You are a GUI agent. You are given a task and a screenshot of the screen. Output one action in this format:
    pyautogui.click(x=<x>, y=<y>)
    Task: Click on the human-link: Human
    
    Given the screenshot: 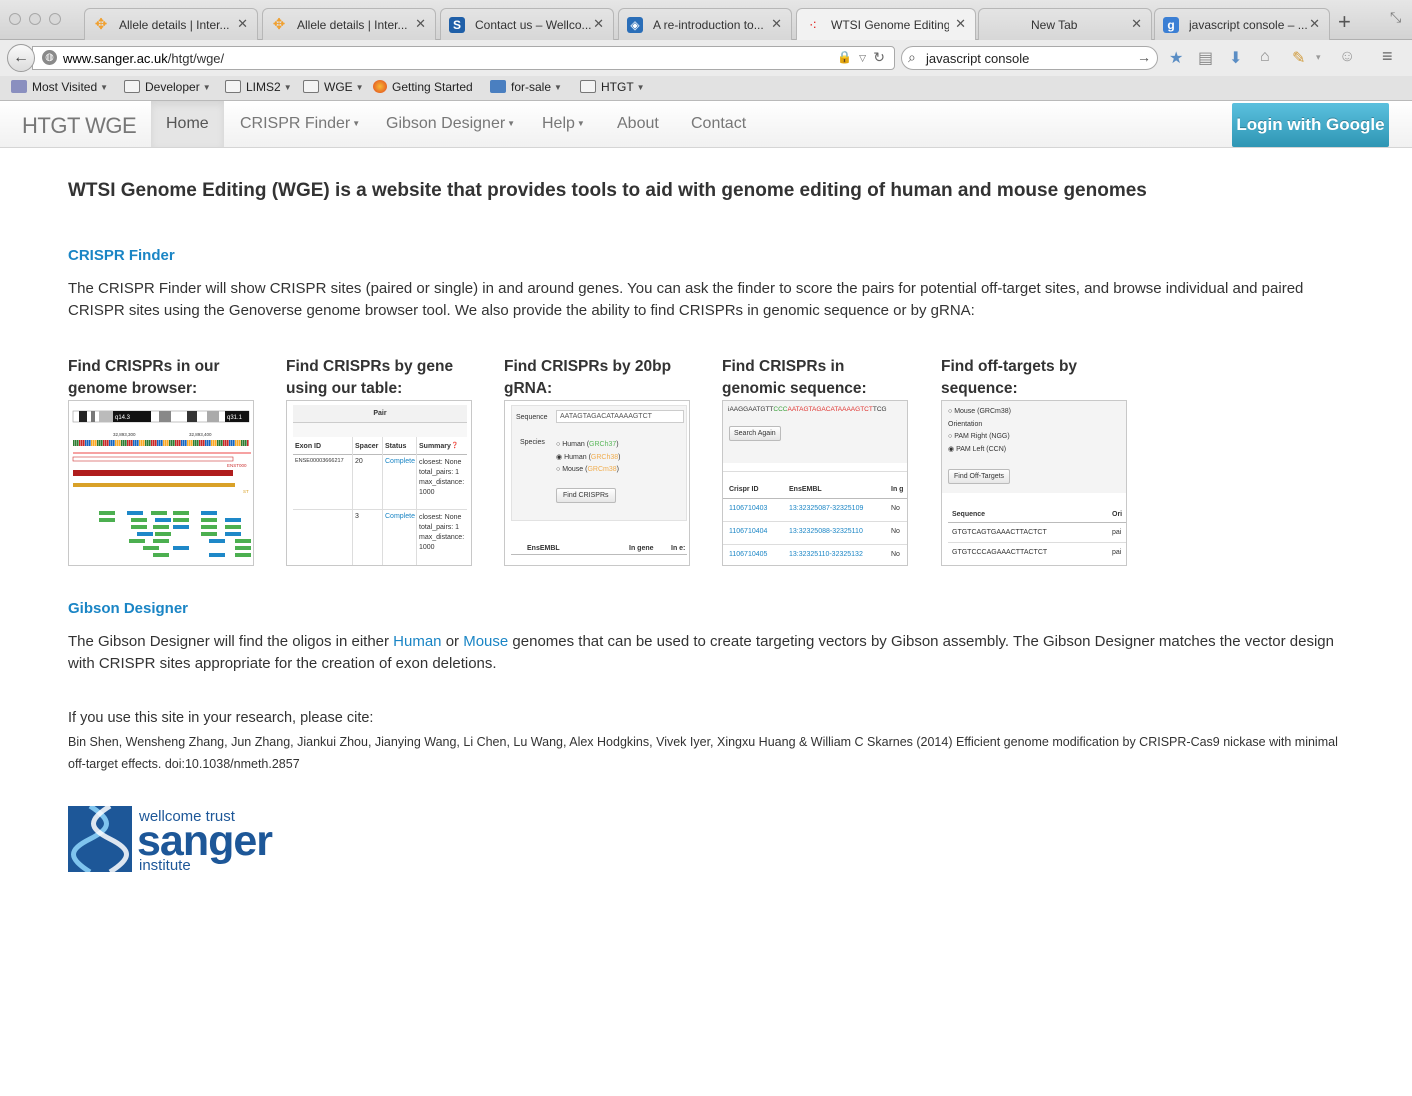 What is the action you would take?
    pyautogui.click(x=417, y=641)
    